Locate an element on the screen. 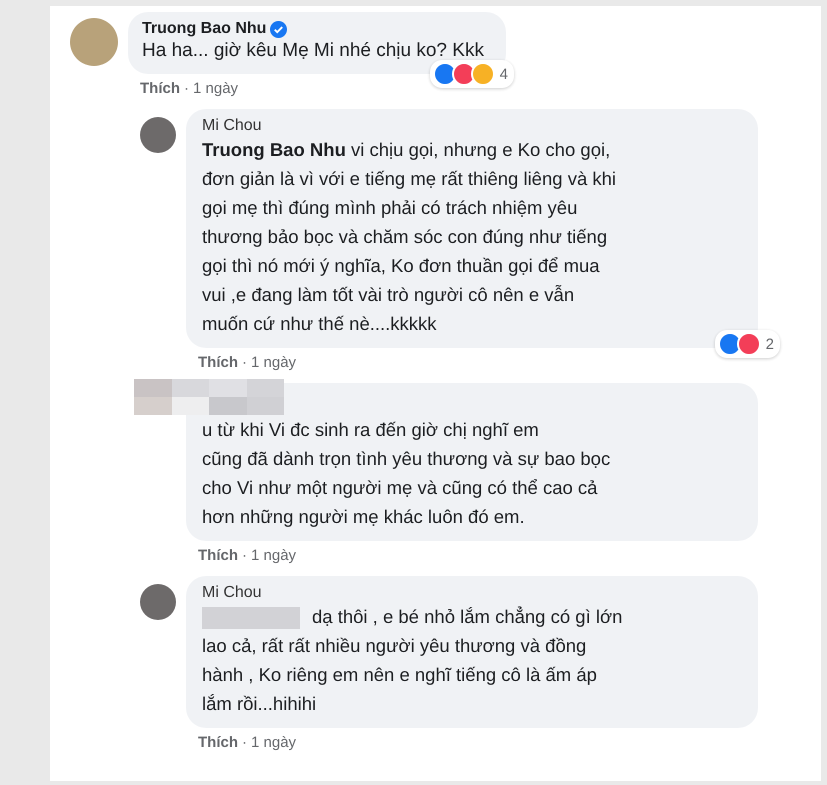  reaction-summary: 4 is located at coordinates (472, 74).